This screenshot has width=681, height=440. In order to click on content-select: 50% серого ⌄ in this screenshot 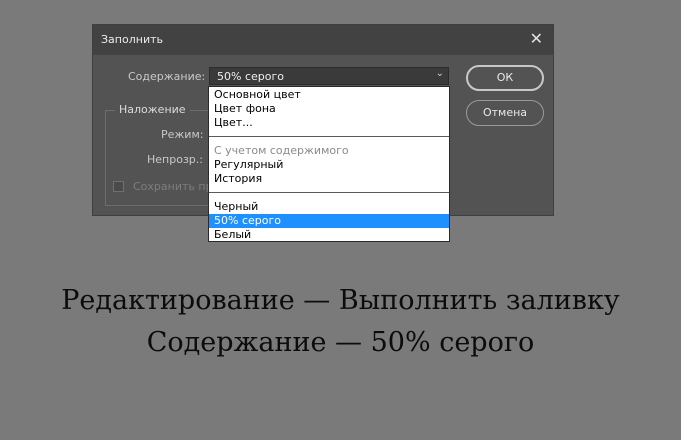, I will do `click(329, 76)`.